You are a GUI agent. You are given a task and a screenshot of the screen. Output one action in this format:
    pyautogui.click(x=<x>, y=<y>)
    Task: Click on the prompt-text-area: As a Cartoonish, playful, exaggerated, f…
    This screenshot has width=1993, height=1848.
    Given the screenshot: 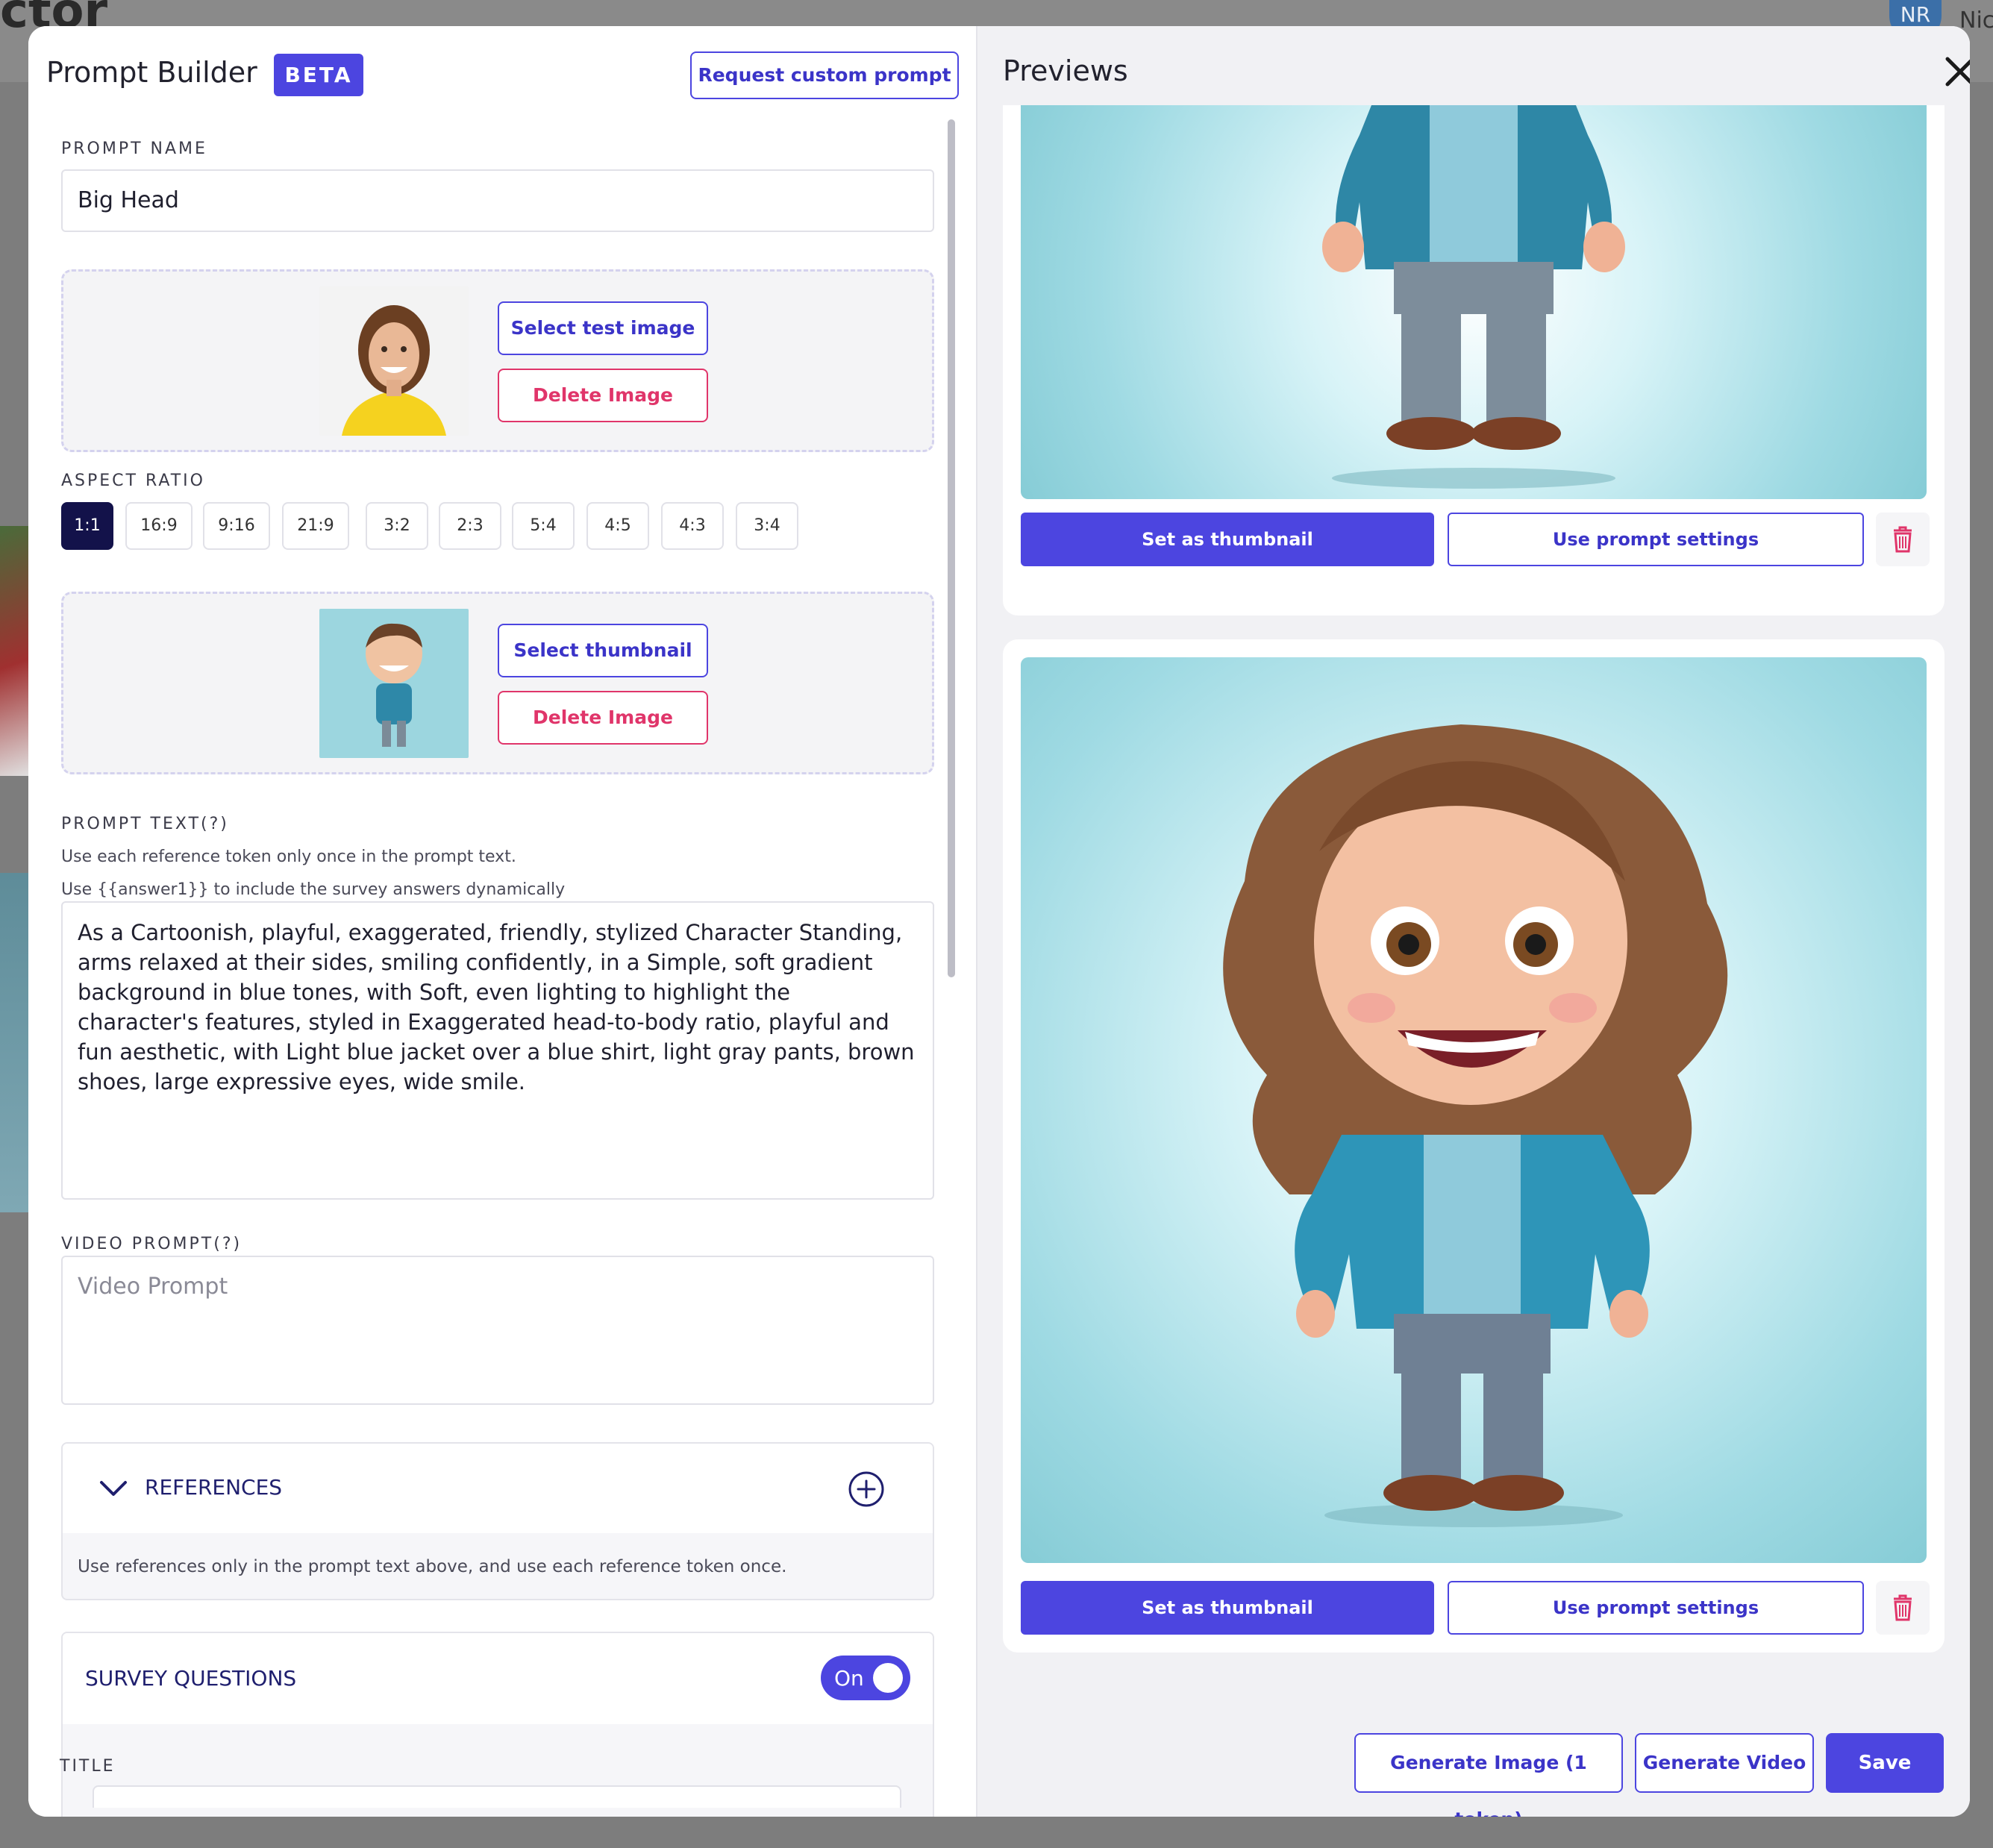 What is the action you would take?
    pyautogui.click(x=498, y=1050)
    